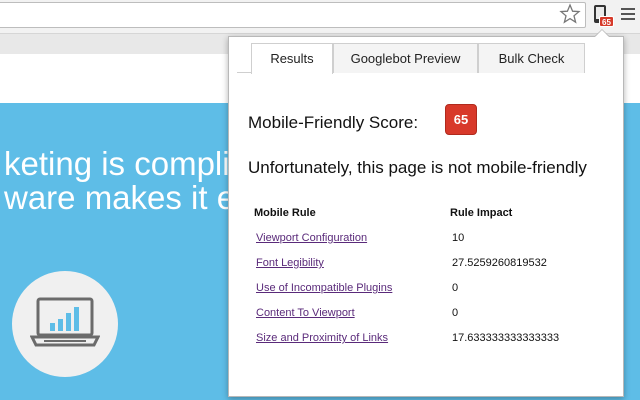  I want to click on tab-results: Results, so click(292, 58).